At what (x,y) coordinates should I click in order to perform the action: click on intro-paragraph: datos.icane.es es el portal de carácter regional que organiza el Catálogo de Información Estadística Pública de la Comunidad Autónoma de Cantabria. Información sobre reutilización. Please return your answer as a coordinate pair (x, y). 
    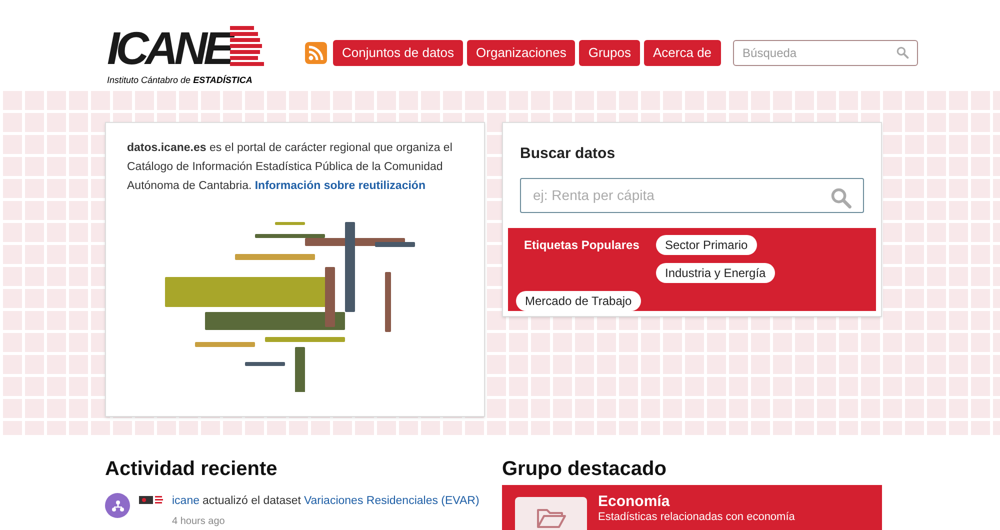
    Looking at the image, I should click on (290, 167).